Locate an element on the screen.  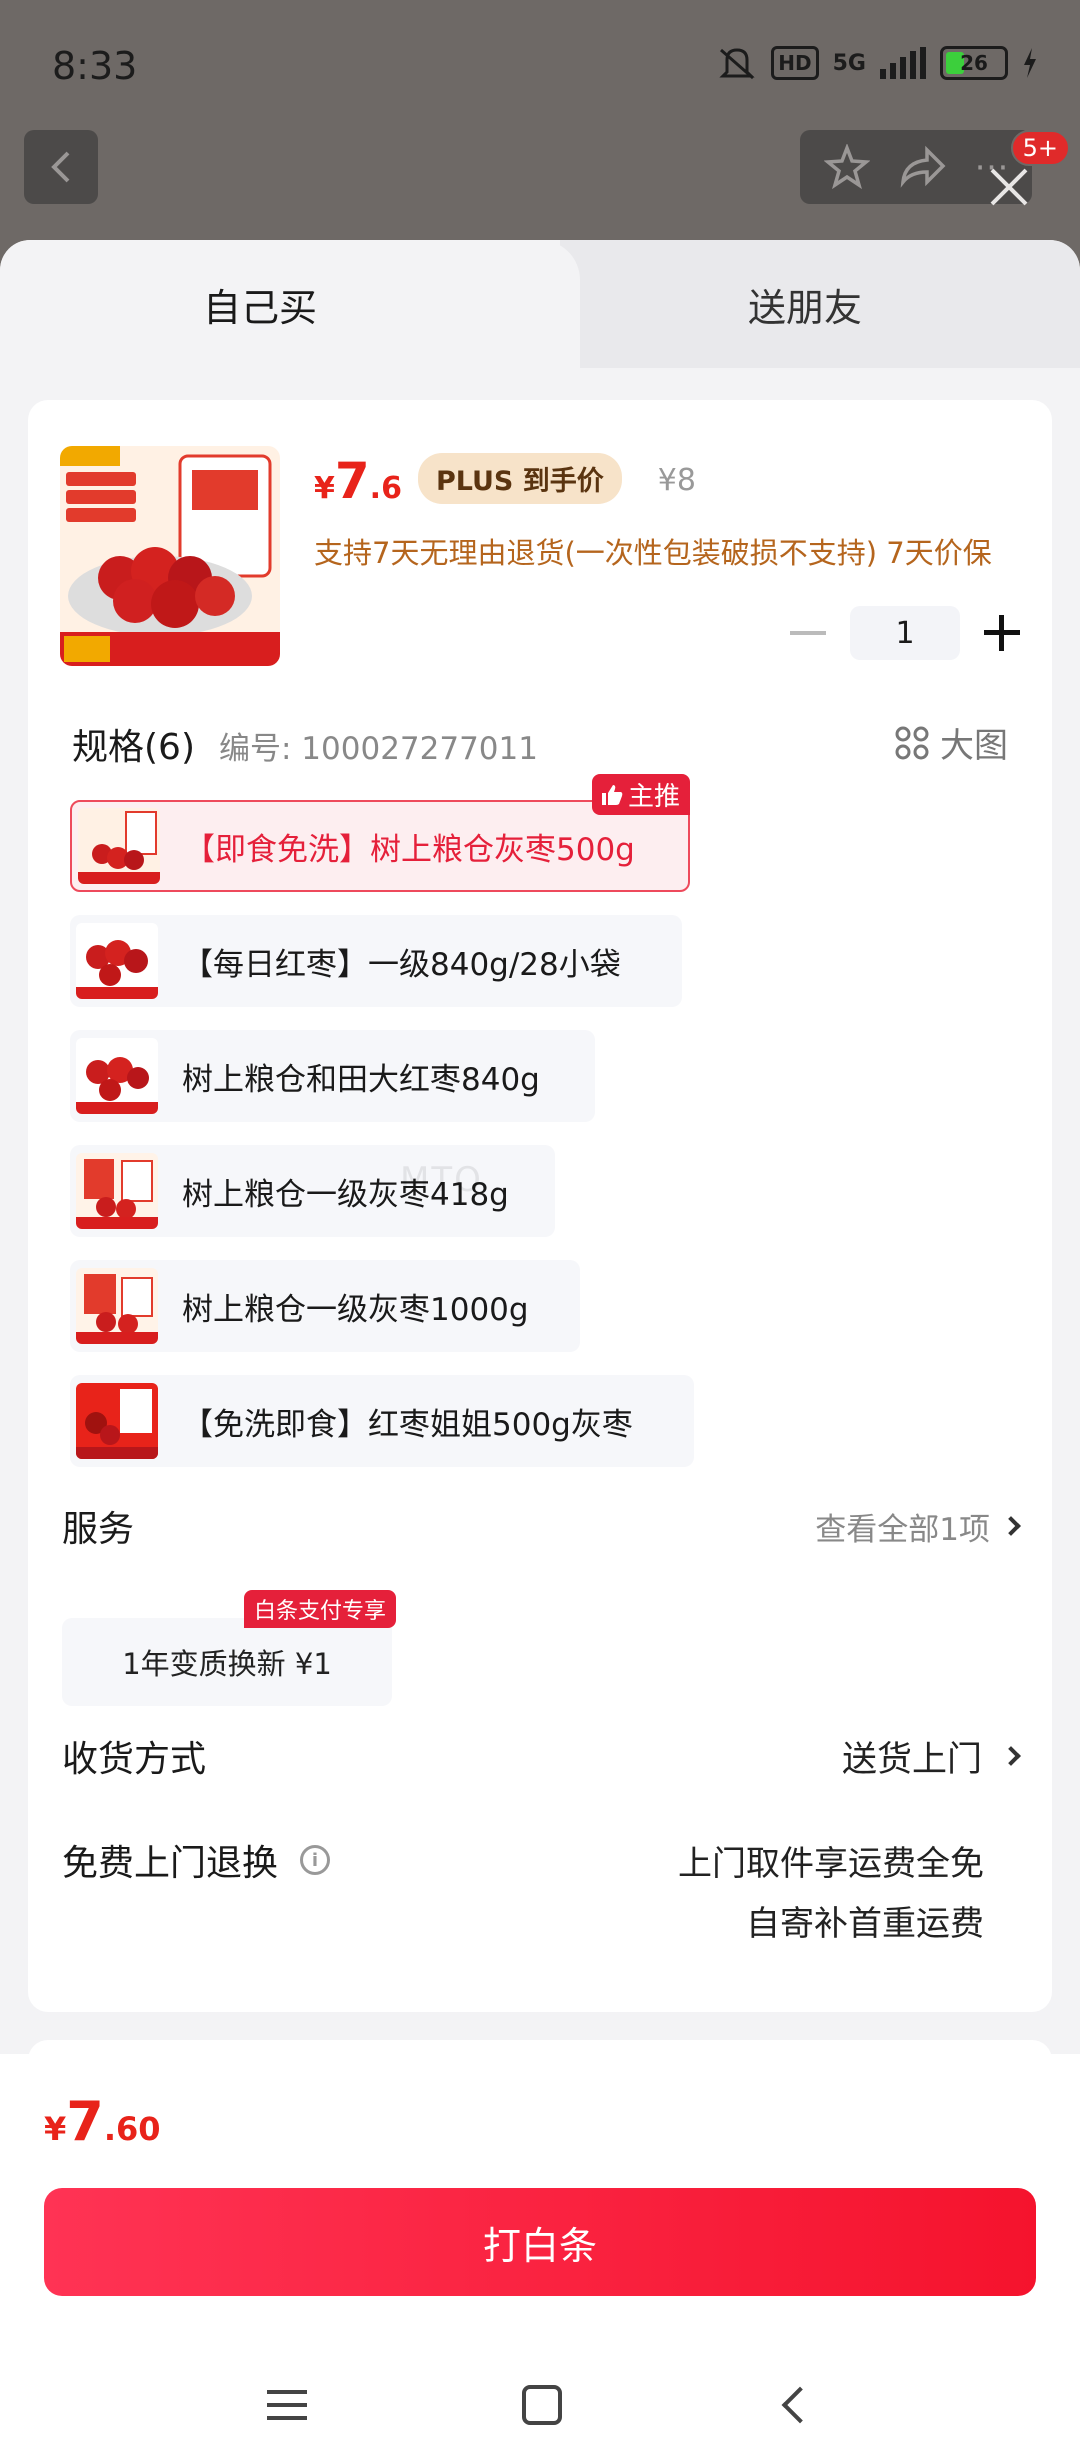
spec-option-label: 【即食免洗】树上粮仓灰枣500g is located at coordinates (409, 849).